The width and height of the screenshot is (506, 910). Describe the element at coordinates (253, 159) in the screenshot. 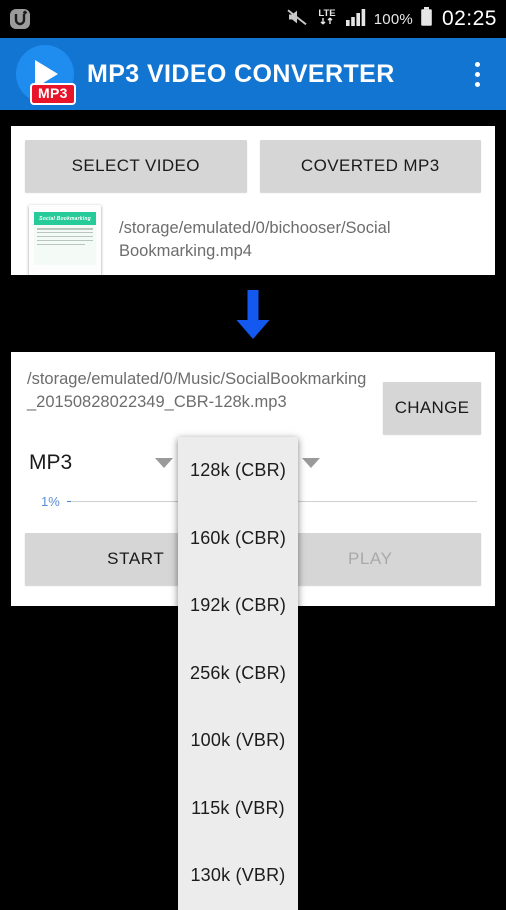

I see `source-buttons-row: SELECT VIDEO COVERTED MP3` at that location.